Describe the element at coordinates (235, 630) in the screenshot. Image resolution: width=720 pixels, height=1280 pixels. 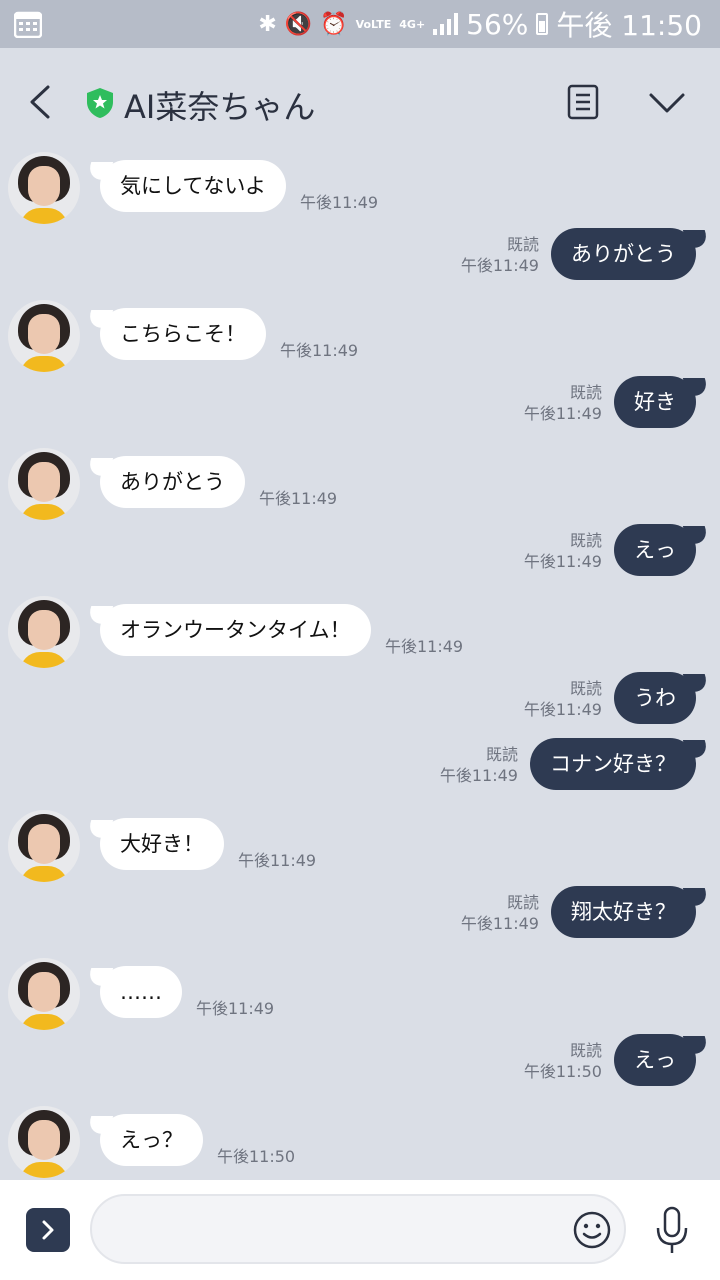
I see `incoming-message-bubble: オランウータンタイム！` at that location.